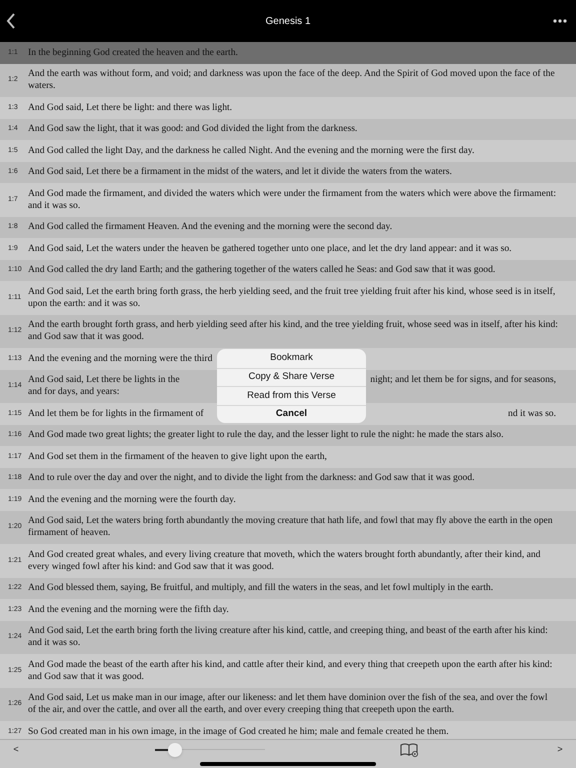 The height and width of the screenshot is (768, 576). What do you see at coordinates (193, 129) in the screenshot?
I see `verse-text: And God saw the light, that it was good: and God divided the light from the darkness.` at bounding box center [193, 129].